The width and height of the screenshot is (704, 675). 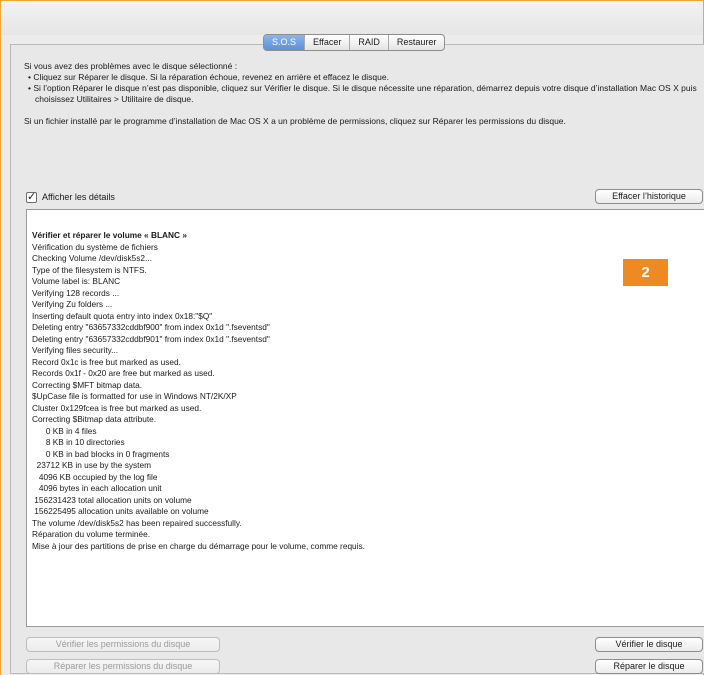 I want to click on log-line: 0 KB in 4 files, so click(x=64, y=430).